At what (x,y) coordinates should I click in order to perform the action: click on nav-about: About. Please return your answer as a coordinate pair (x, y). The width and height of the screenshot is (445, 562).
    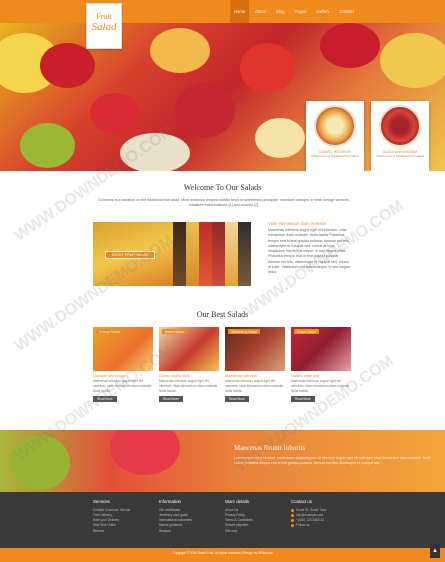
    Looking at the image, I should click on (260, 11).